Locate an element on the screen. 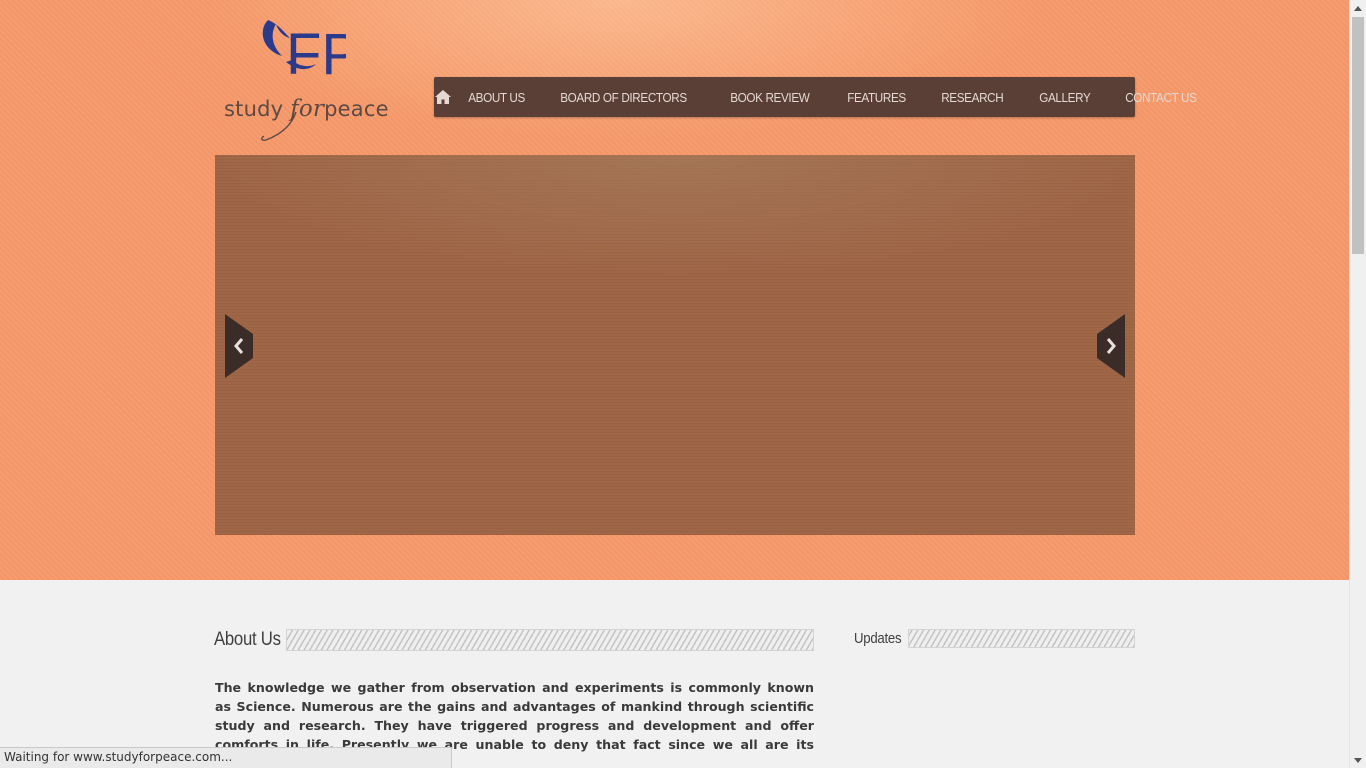  home-icon is located at coordinates (443, 97).